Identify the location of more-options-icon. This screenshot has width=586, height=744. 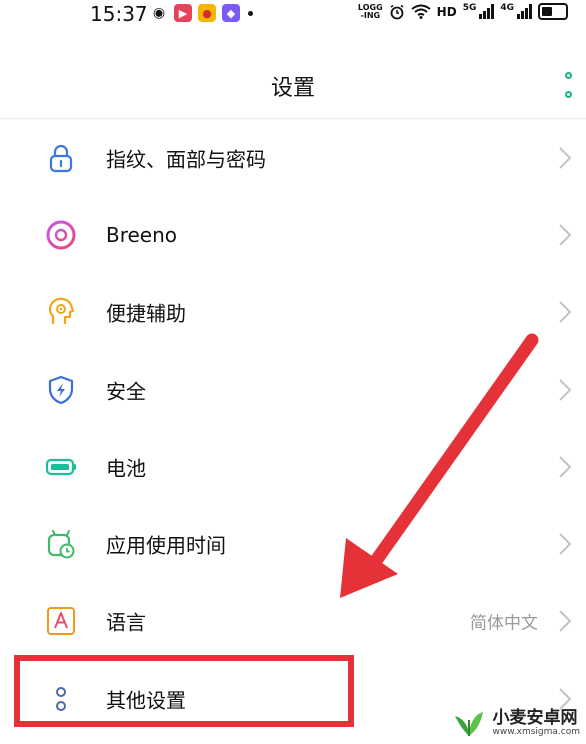
(568, 85).